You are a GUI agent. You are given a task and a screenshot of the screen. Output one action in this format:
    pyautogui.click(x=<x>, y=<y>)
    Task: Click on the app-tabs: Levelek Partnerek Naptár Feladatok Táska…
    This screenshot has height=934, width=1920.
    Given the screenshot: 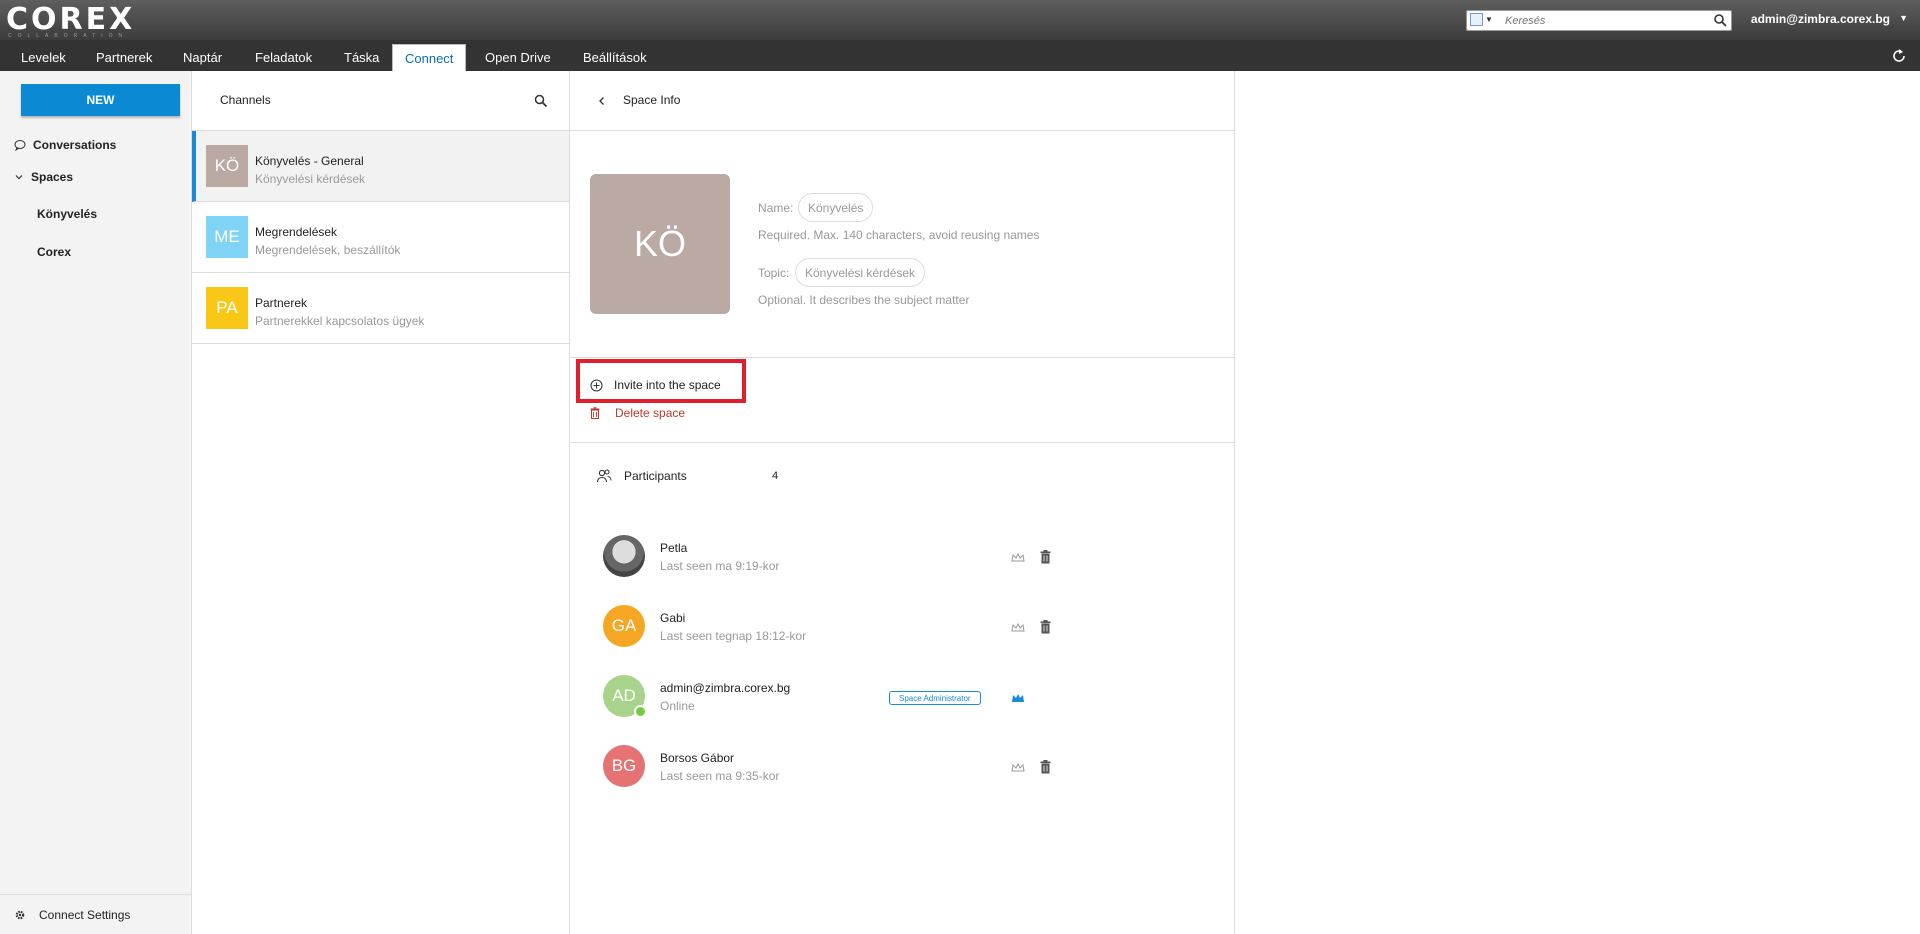 What is the action you would take?
    pyautogui.click(x=960, y=55)
    